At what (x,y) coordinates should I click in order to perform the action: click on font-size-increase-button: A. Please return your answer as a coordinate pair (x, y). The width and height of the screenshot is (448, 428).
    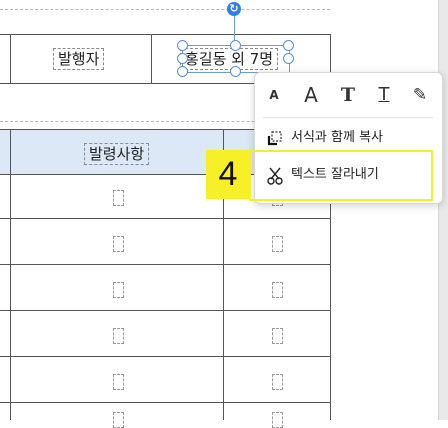
    Looking at the image, I should click on (311, 95).